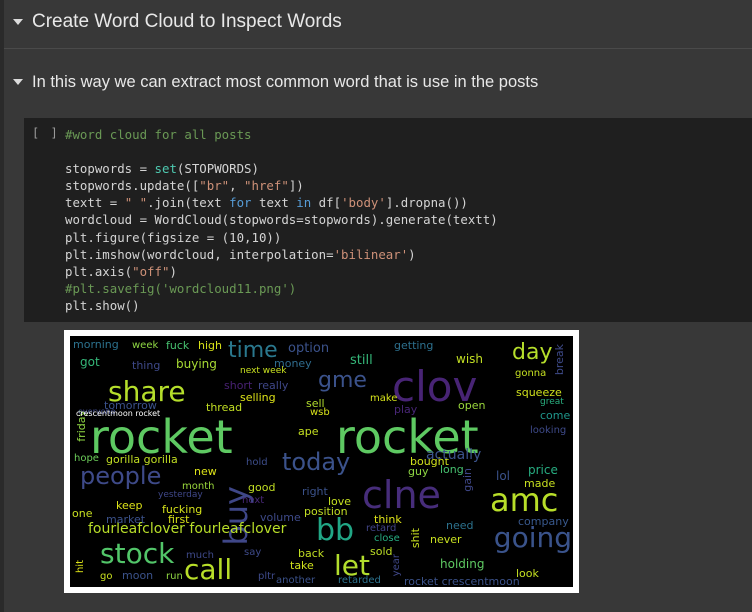 The image size is (752, 612). What do you see at coordinates (214, 186) in the screenshot?
I see `code-token: "br"` at bounding box center [214, 186].